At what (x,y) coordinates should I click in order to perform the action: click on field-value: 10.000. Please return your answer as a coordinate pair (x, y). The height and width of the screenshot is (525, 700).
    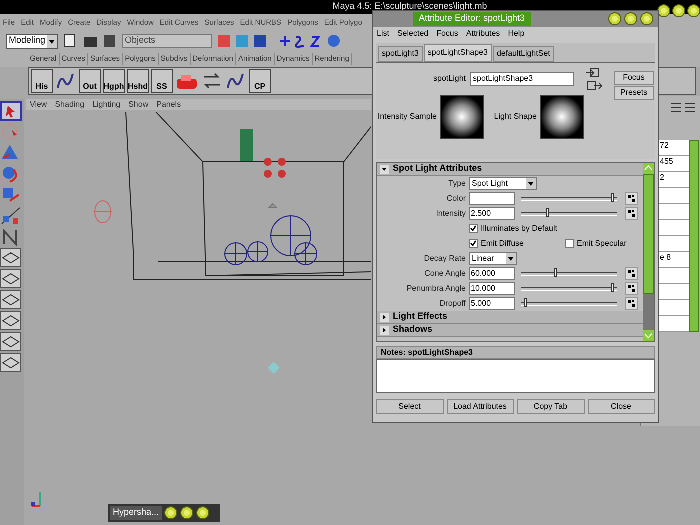
    Looking at the image, I should click on (483, 288).